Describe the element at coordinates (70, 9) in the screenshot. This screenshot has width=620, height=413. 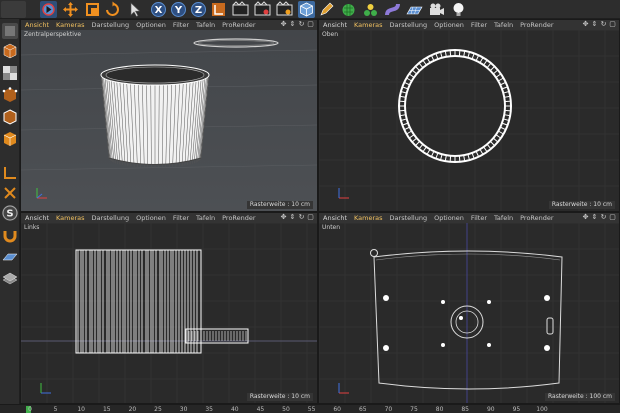
I see `move-tool-icon` at that location.